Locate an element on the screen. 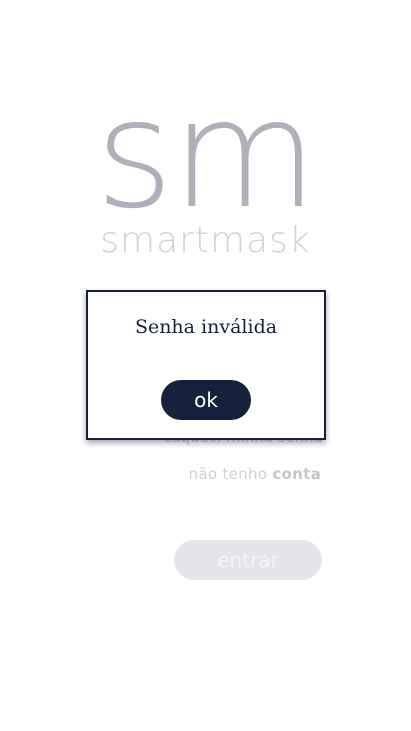 This screenshot has height=731, width=411. create-account-link: conta is located at coordinates (296, 474).